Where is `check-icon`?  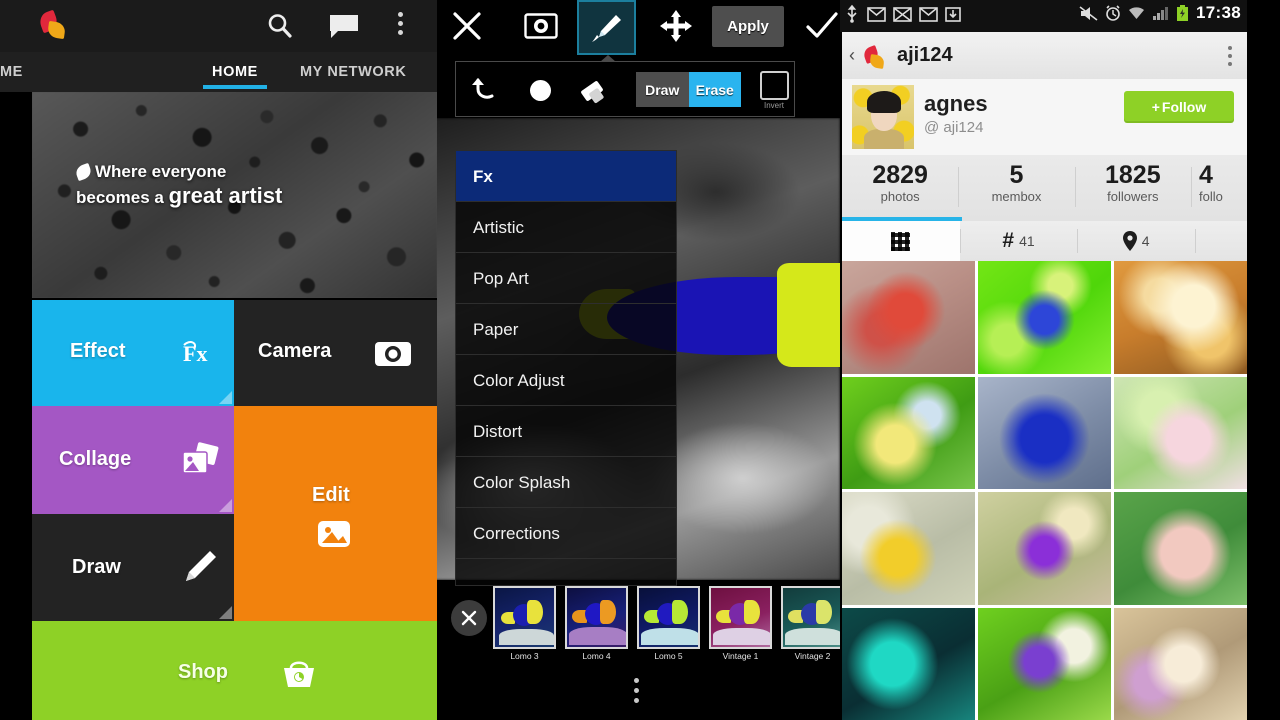 check-icon is located at coordinates (822, 26).